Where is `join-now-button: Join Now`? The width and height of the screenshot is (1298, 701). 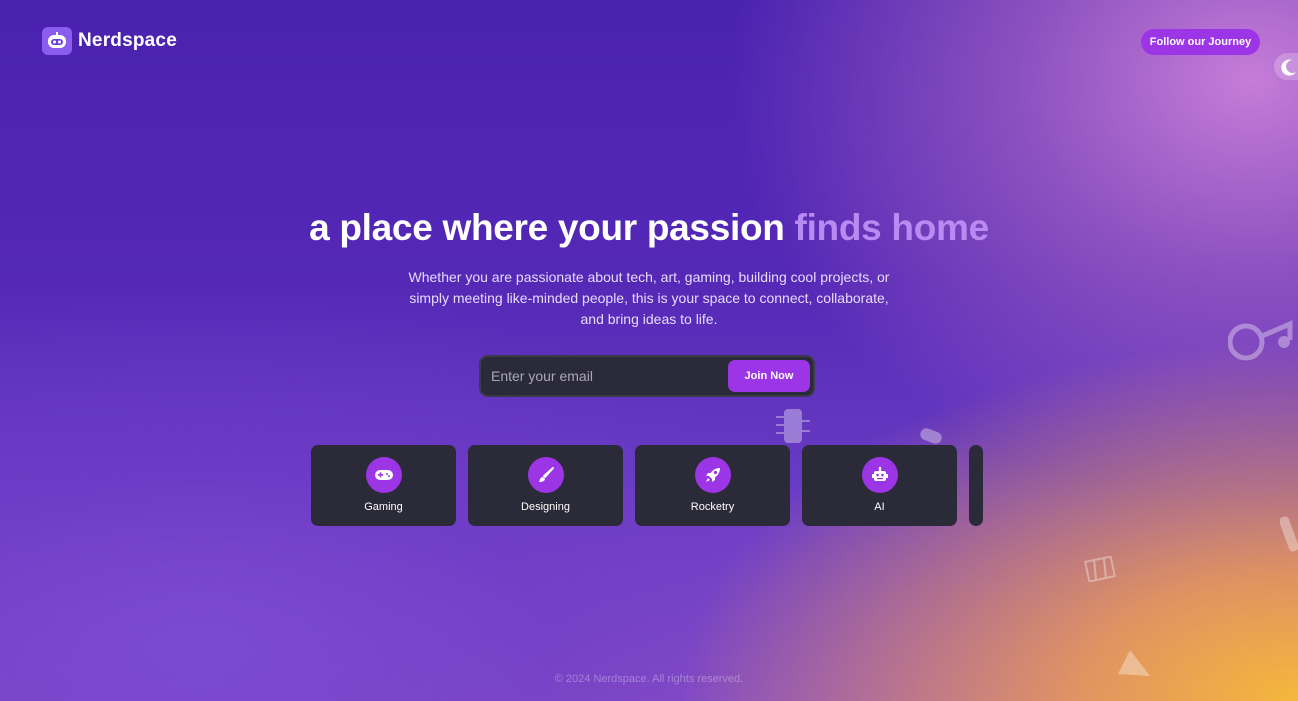 join-now-button: Join Now is located at coordinates (769, 376).